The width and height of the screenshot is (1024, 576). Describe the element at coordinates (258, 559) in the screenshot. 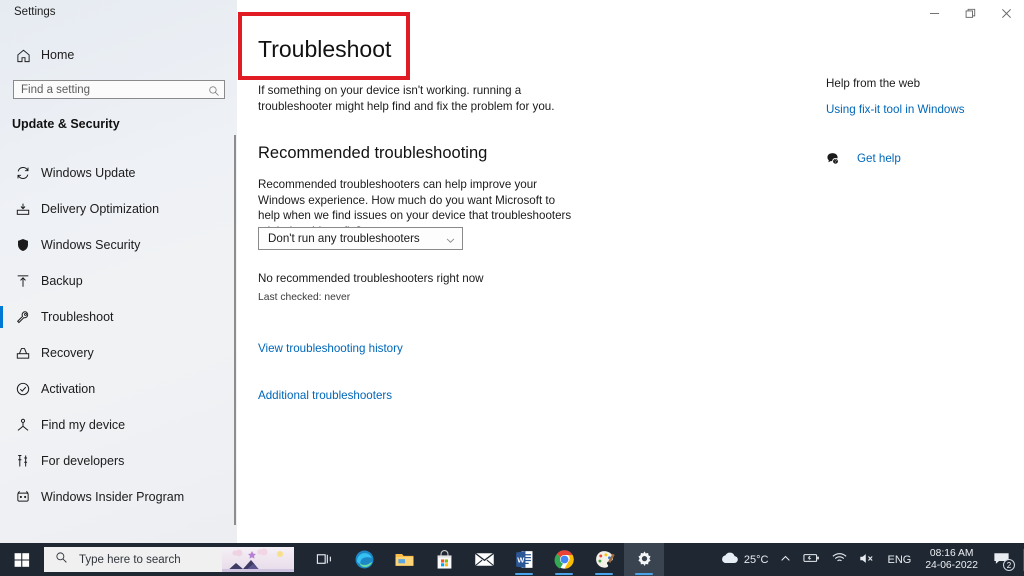

I see `search-preview-thumbnail` at that location.